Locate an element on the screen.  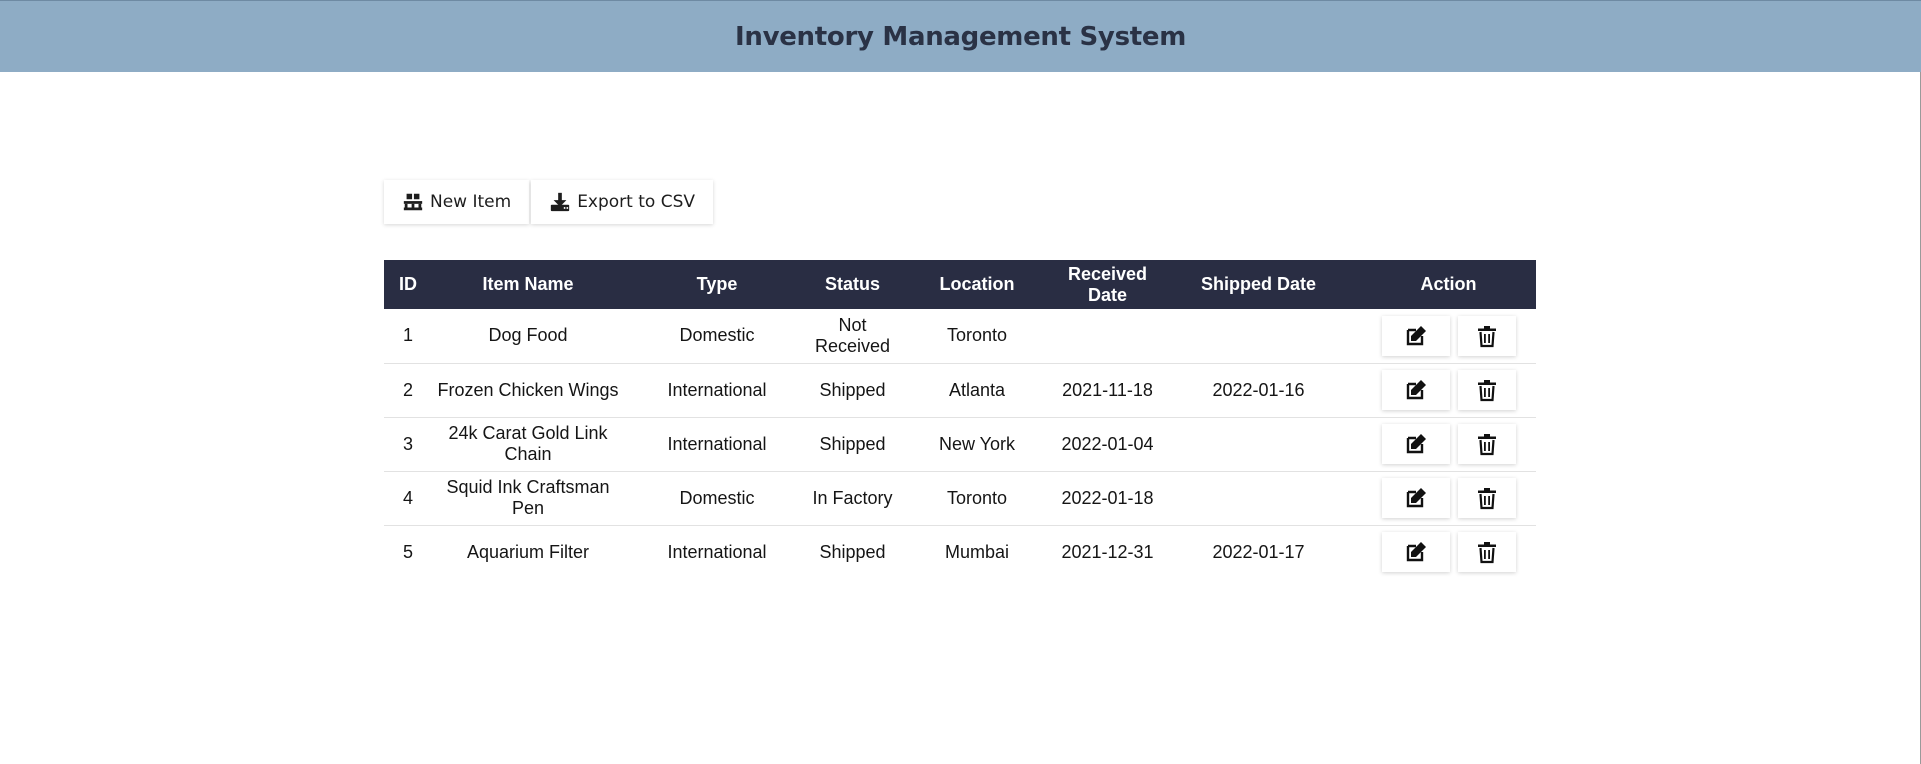
cell-location: New York is located at coordinates (977, 443).